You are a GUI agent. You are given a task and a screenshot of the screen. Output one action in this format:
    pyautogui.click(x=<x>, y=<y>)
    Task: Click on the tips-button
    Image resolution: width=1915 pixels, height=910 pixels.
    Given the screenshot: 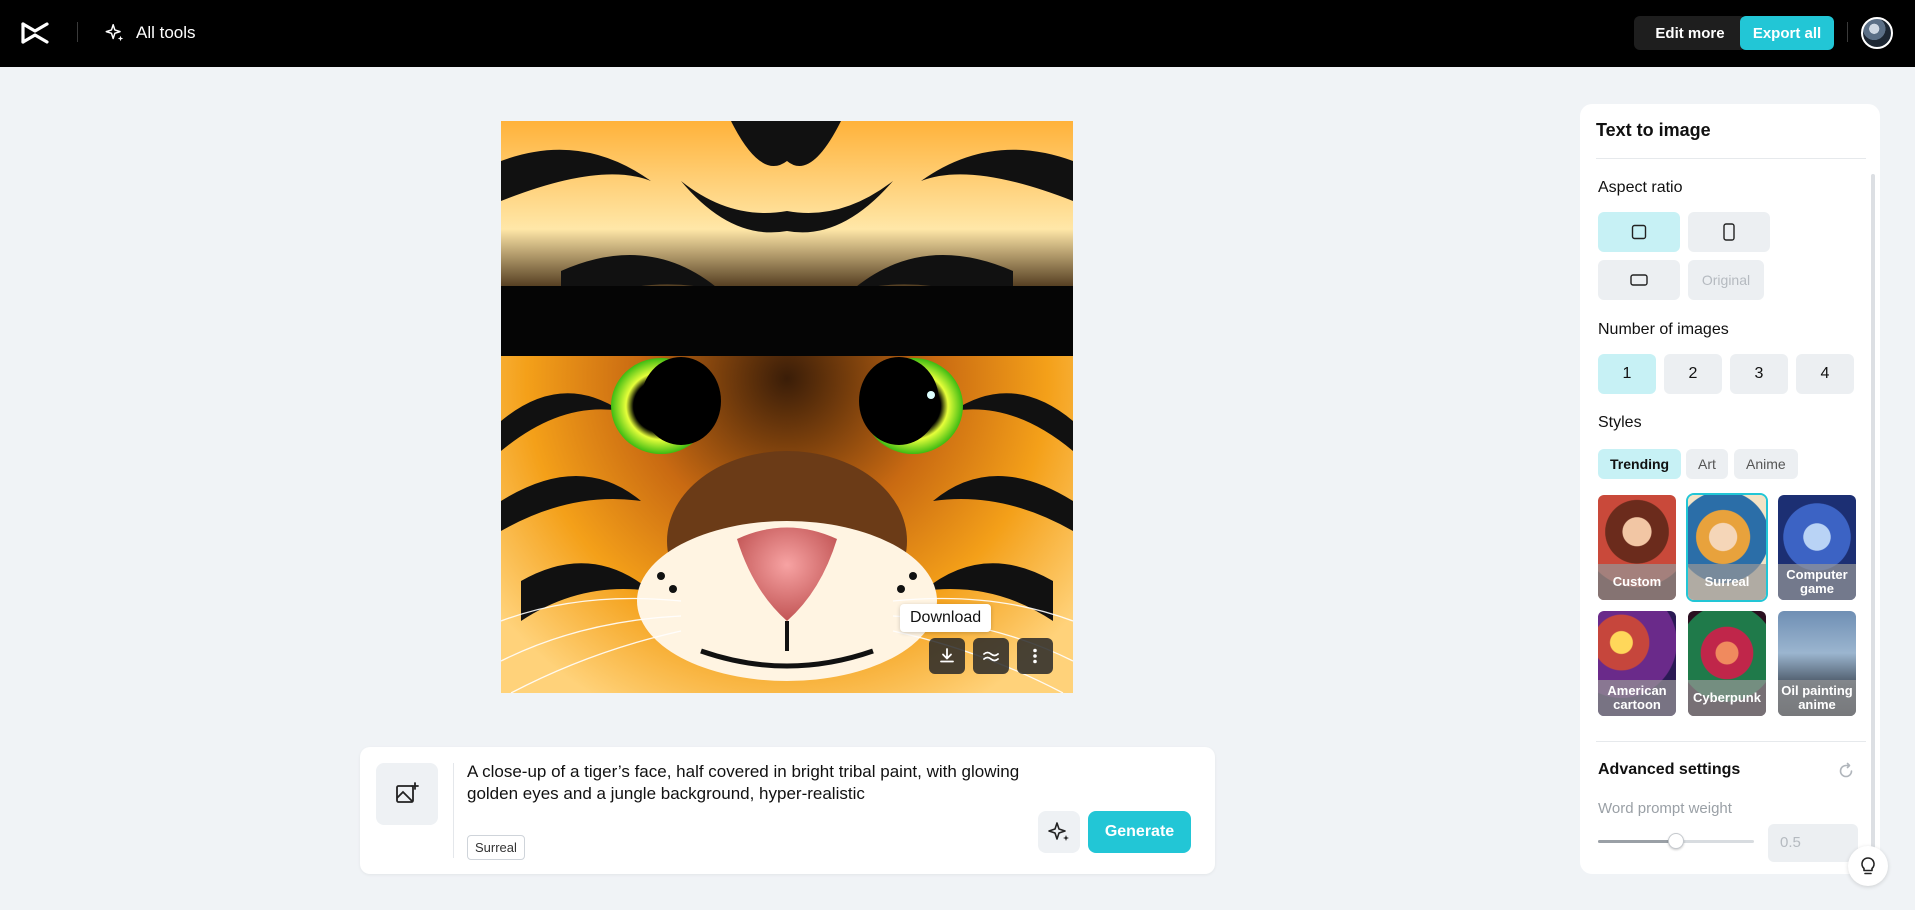 What is the action you would take?
    pyautogui.click(x=1868, y=866)
    